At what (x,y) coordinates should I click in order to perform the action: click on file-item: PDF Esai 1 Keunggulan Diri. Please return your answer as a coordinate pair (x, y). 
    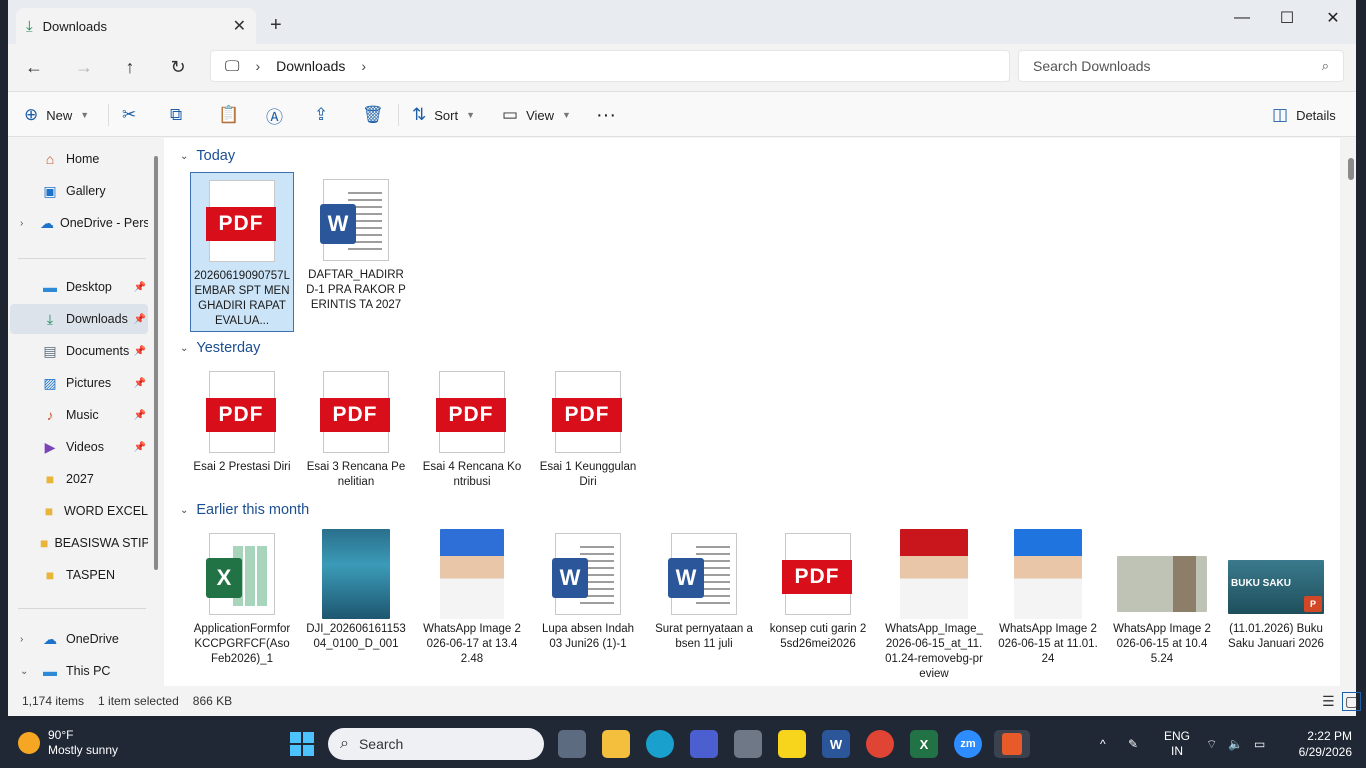
    Looking at the image, I should click on (588, 427).